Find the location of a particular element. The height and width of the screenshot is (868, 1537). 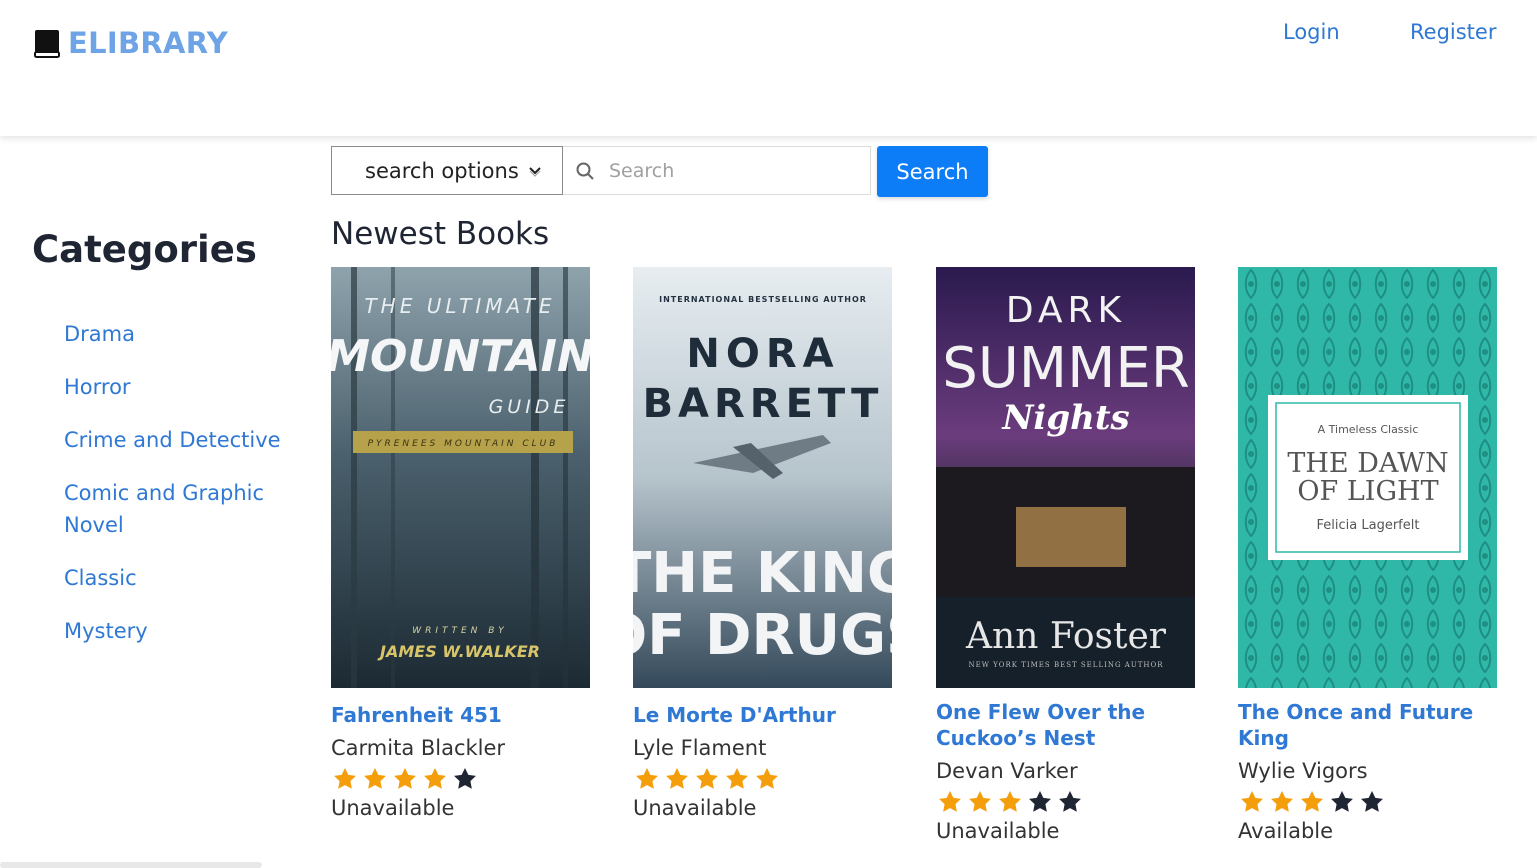

search-button: Search is located at coordinates (932, 171).